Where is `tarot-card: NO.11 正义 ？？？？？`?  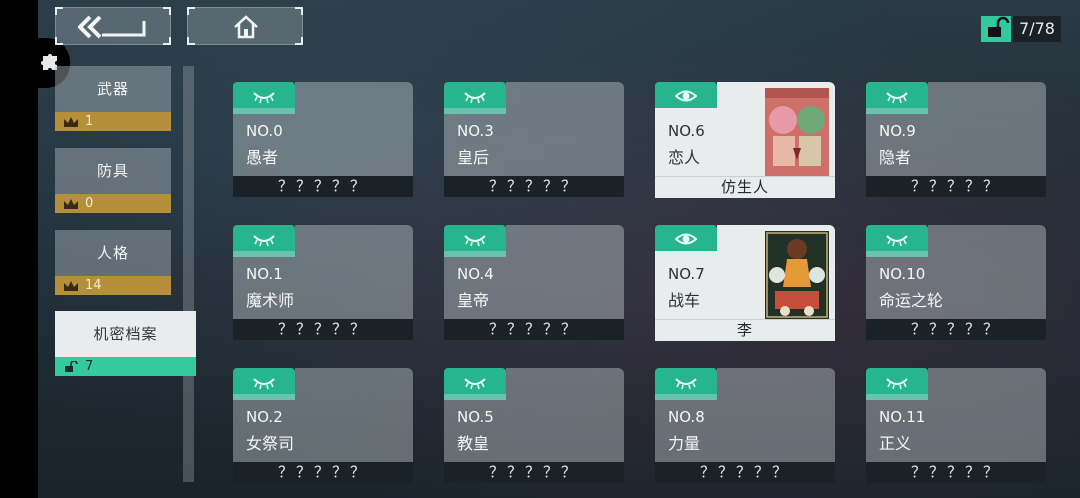 tarot-card: NO.11 正义 ？？？？？ is located at coordinates (956, 425).